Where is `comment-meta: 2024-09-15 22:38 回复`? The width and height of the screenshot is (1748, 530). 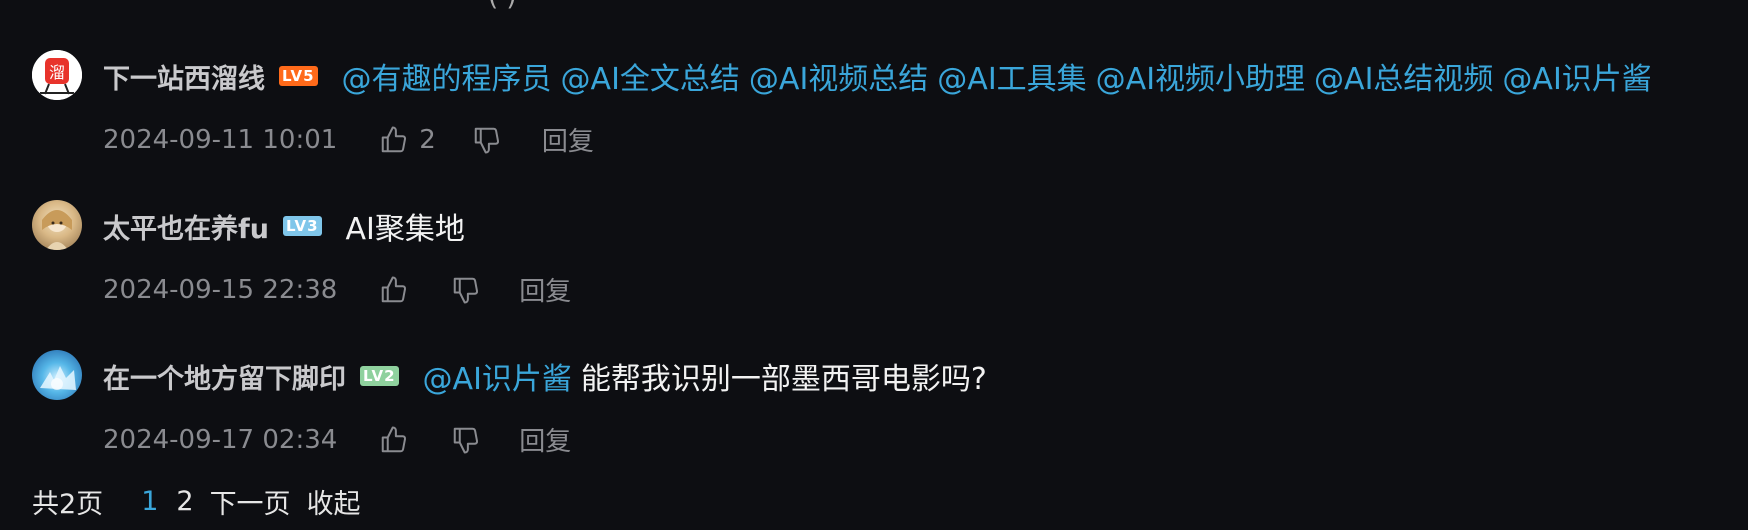 comment-meta: 2024-09-15 22:38 回复 is located at coordinates (337, 289).